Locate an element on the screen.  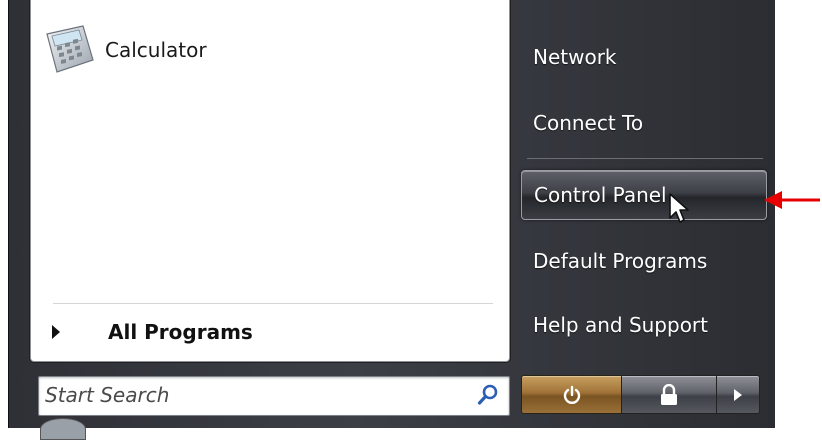
menu-item-label: Connect To is located at coordinates (588, 123).